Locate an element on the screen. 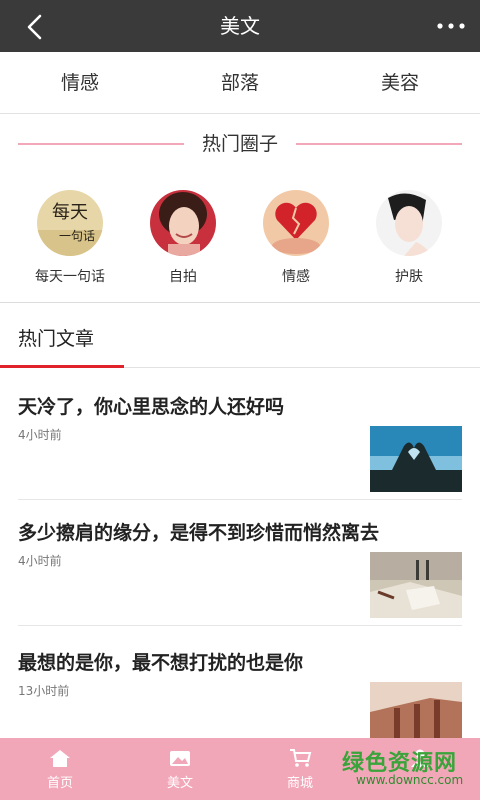  image-text-line2: 一句话 is located at coordinates (77, 236).